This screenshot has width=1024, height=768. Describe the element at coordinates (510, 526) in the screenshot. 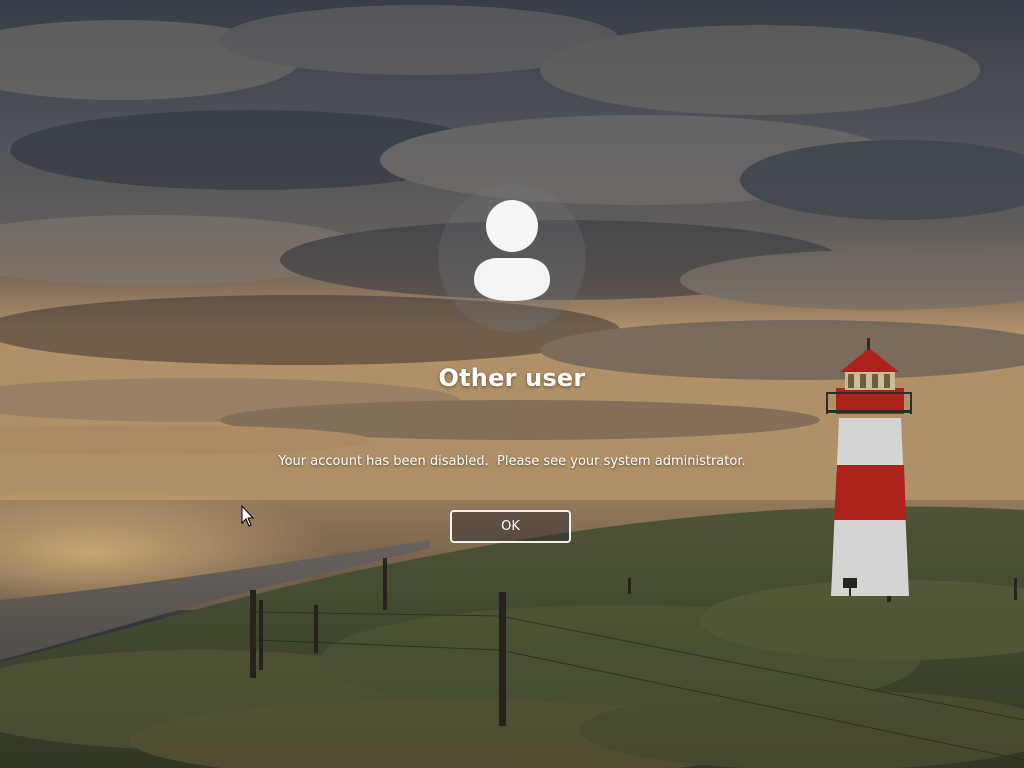

I see `ok-button: OK` at that location.